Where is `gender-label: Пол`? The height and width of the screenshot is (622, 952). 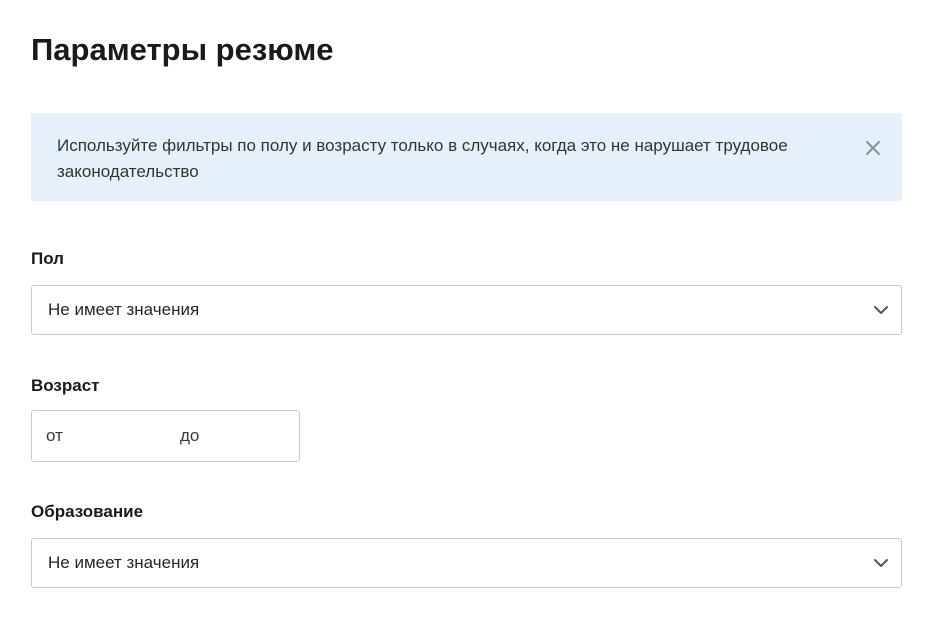 gender-label: Пол is located at coordinates (47, 258).